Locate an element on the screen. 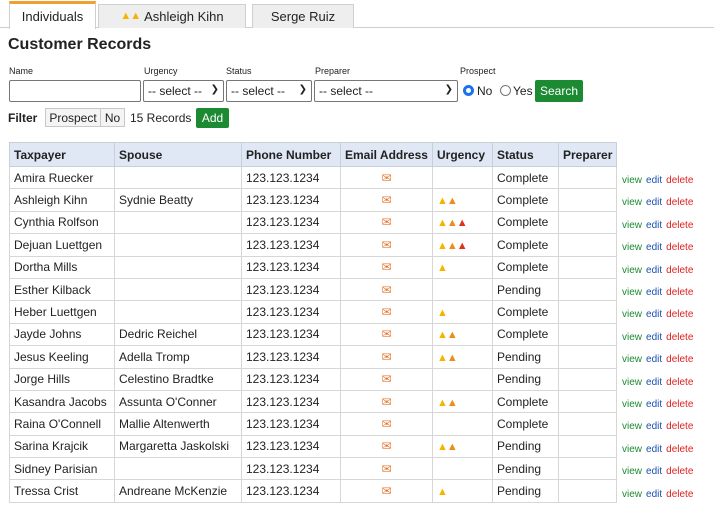 This screenshot has height=511, width=714. col-phone: Phone Number is located at coordinates (291, 154).